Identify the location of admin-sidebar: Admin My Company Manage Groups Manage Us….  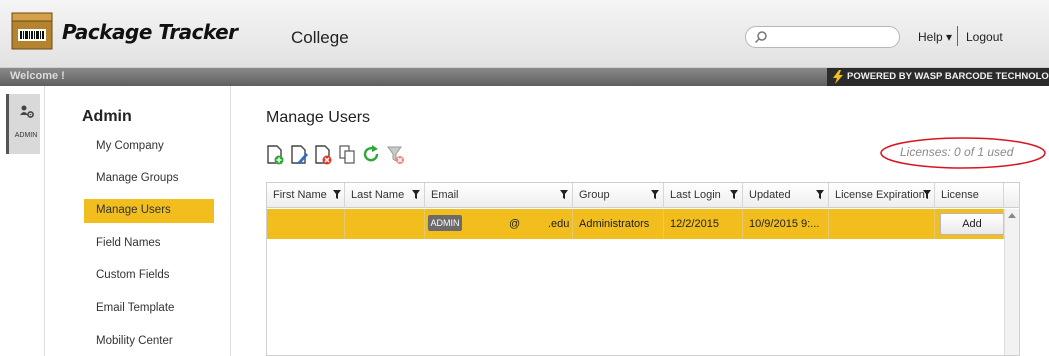
(138, 221).